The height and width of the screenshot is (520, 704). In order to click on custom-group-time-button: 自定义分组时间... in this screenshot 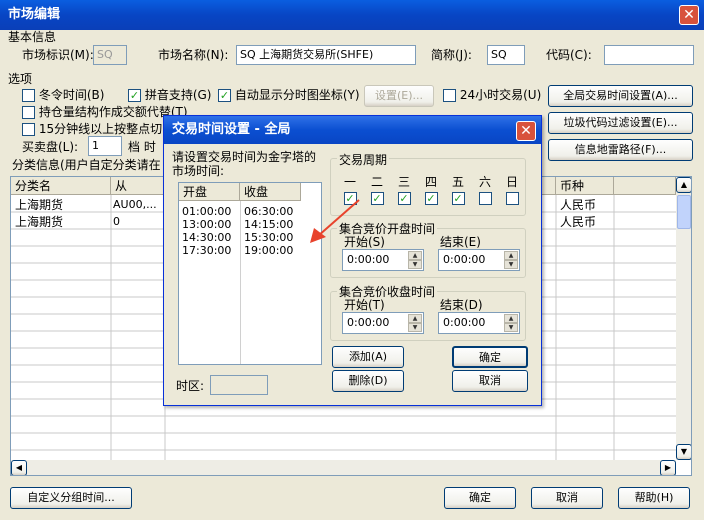, I will do `click(71, 498)`.